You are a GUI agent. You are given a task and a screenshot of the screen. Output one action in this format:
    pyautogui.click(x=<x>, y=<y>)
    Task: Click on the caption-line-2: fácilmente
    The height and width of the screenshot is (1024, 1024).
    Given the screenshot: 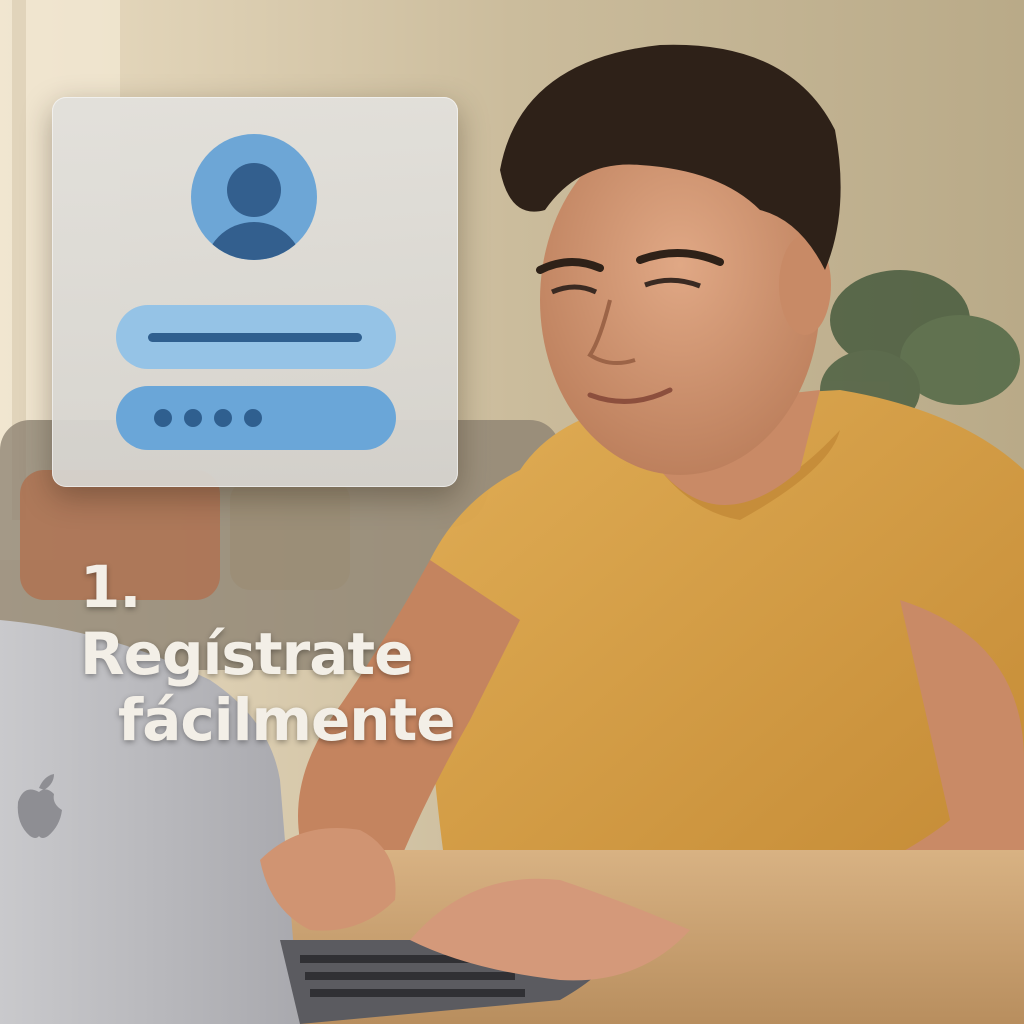 What is the action you would take?
    pyautogui.click(x=287, y=720)
    